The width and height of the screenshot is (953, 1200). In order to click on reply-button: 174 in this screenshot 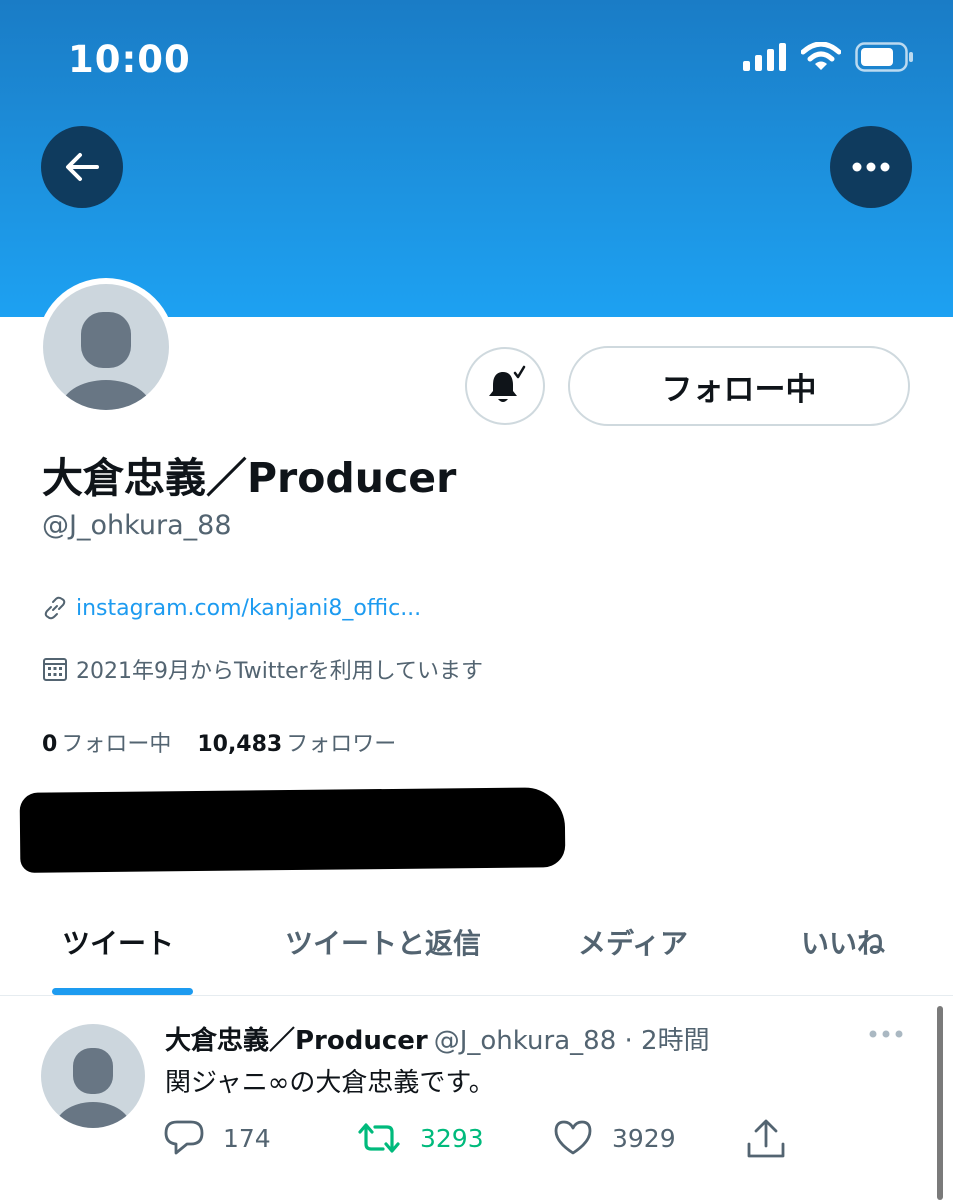, I will do `click(217, 1138)`.